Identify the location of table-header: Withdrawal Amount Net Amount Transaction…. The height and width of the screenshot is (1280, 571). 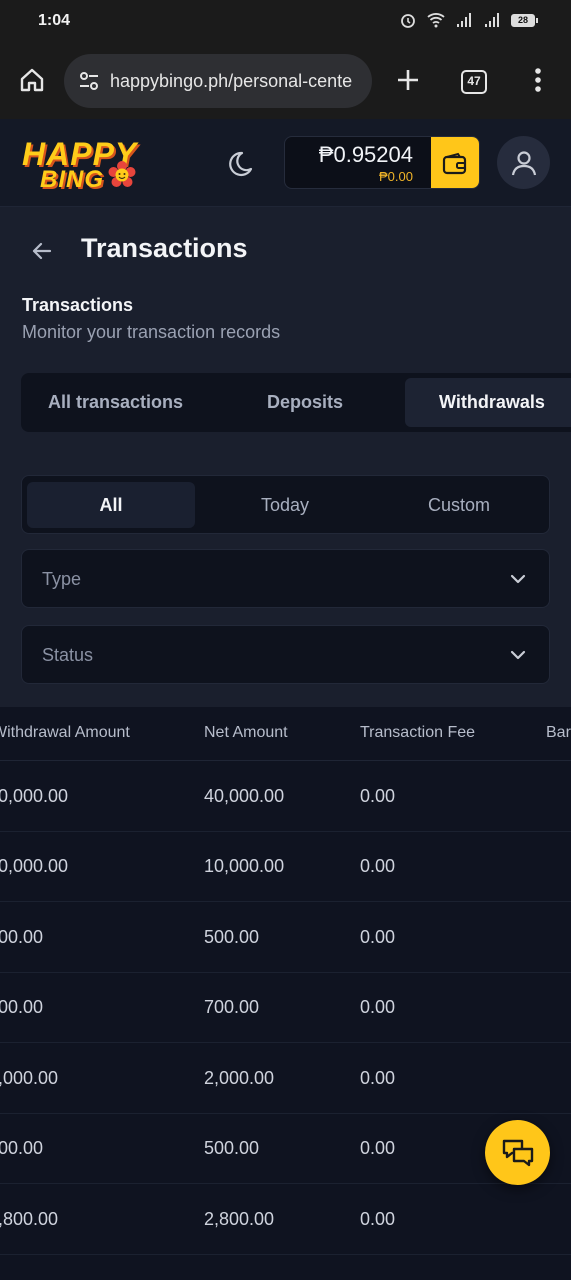
(285, 734).